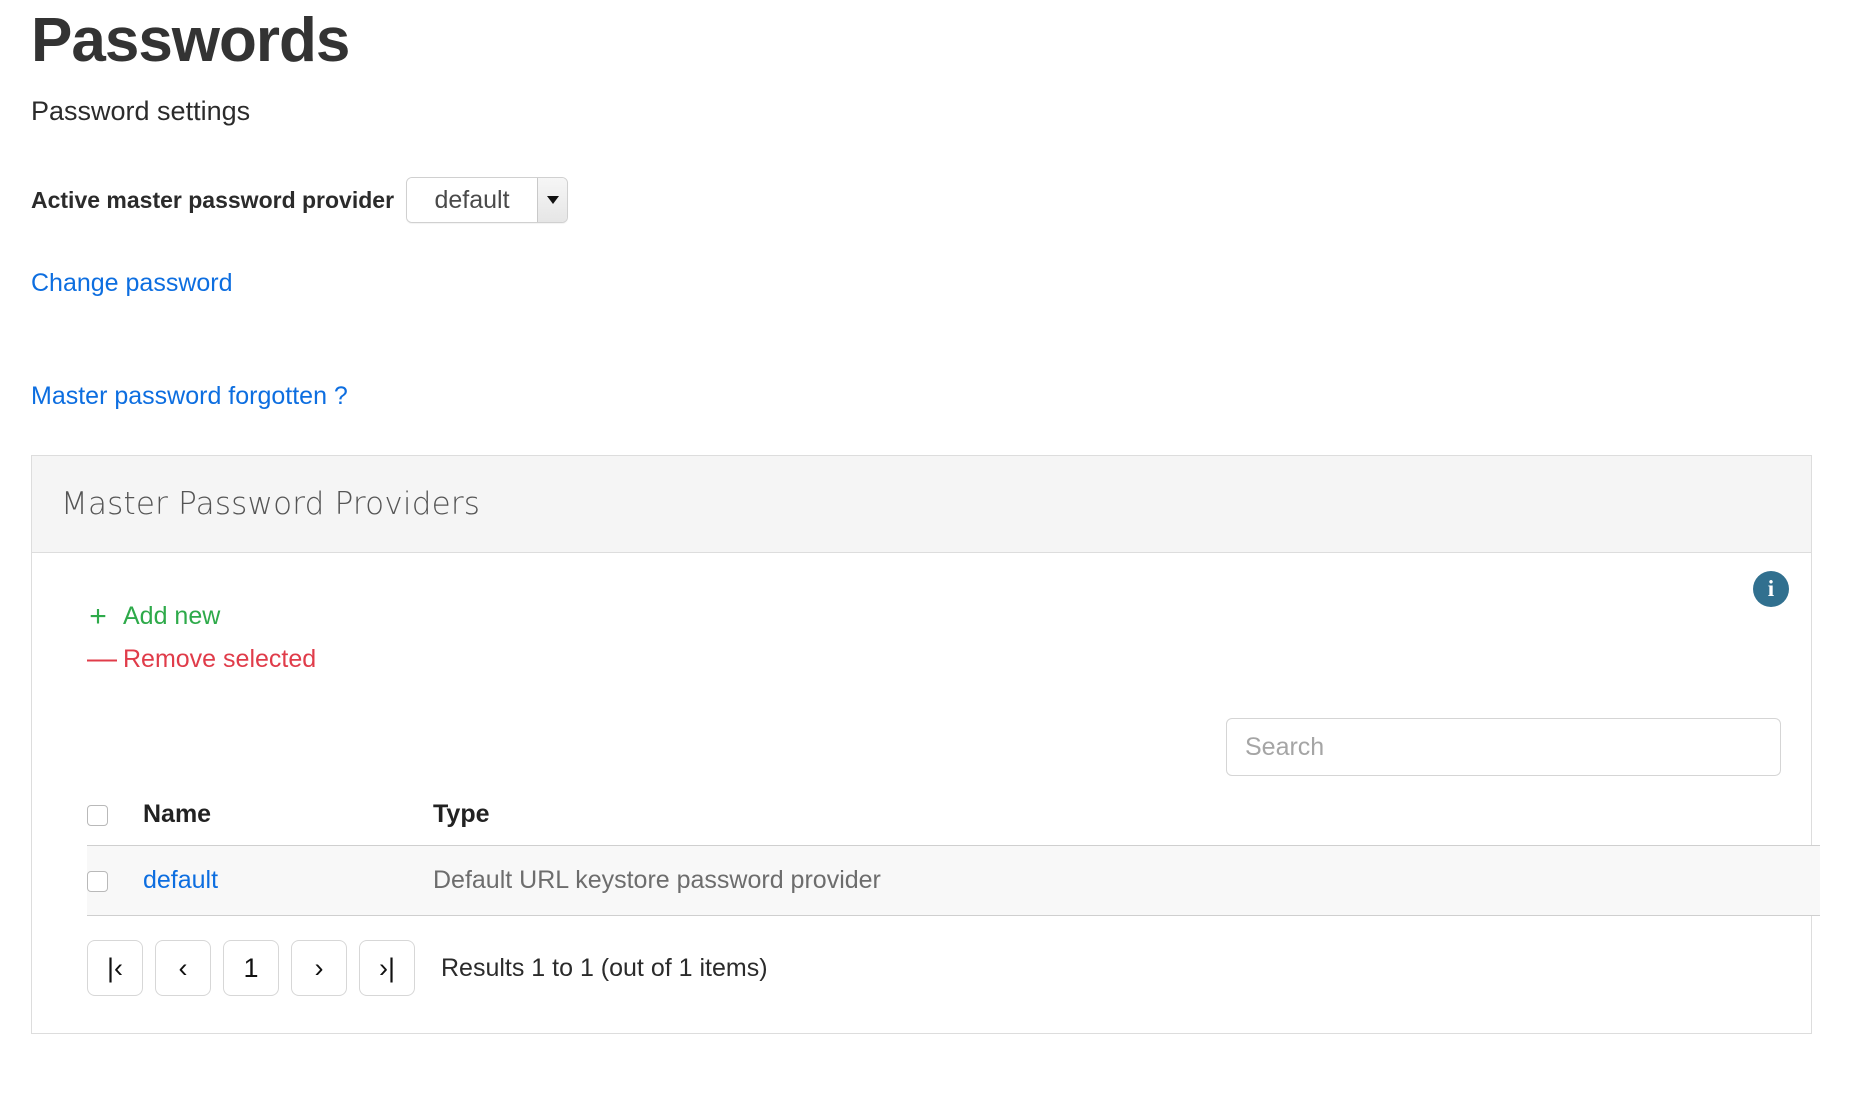  I want to click on provider-name-link: default, so click(180, 880).